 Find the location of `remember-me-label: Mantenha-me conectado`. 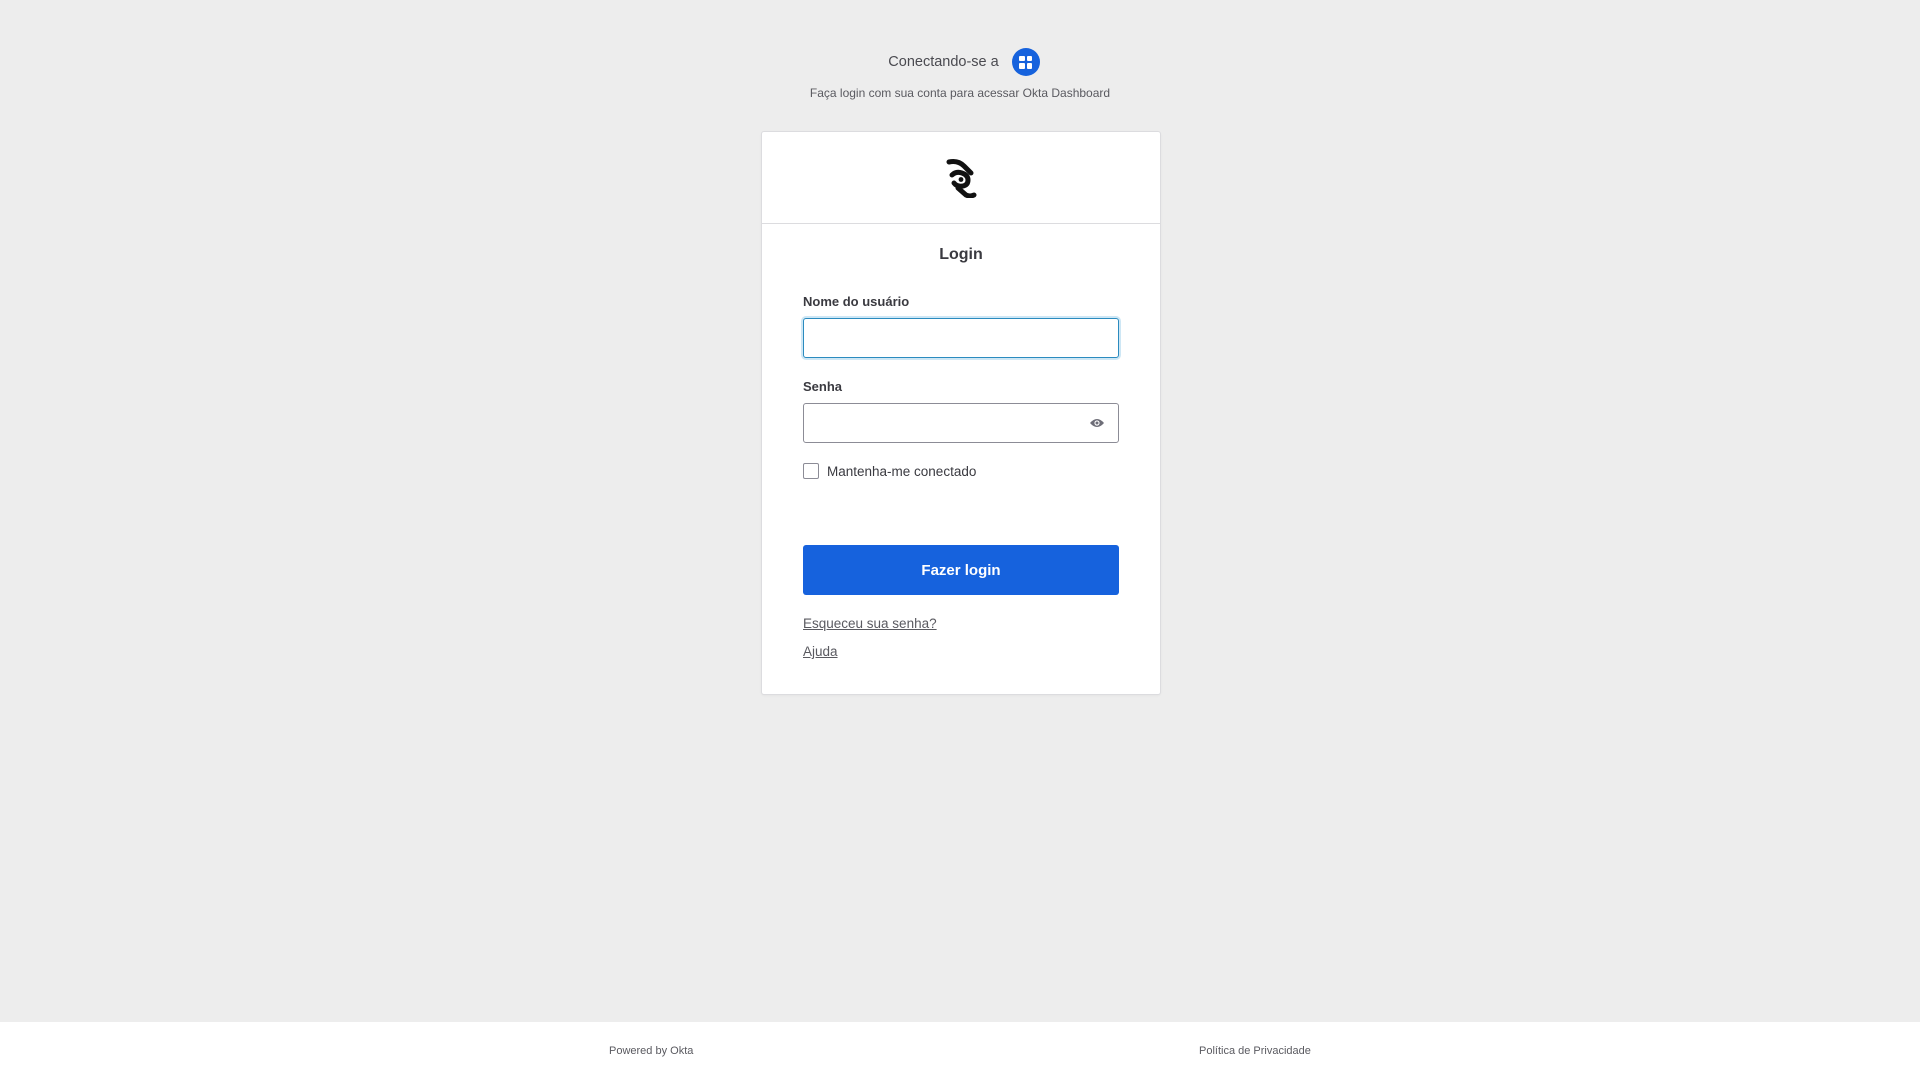

remember-me-label: Mantenha-me conectado is located at coordinates (901, 471).